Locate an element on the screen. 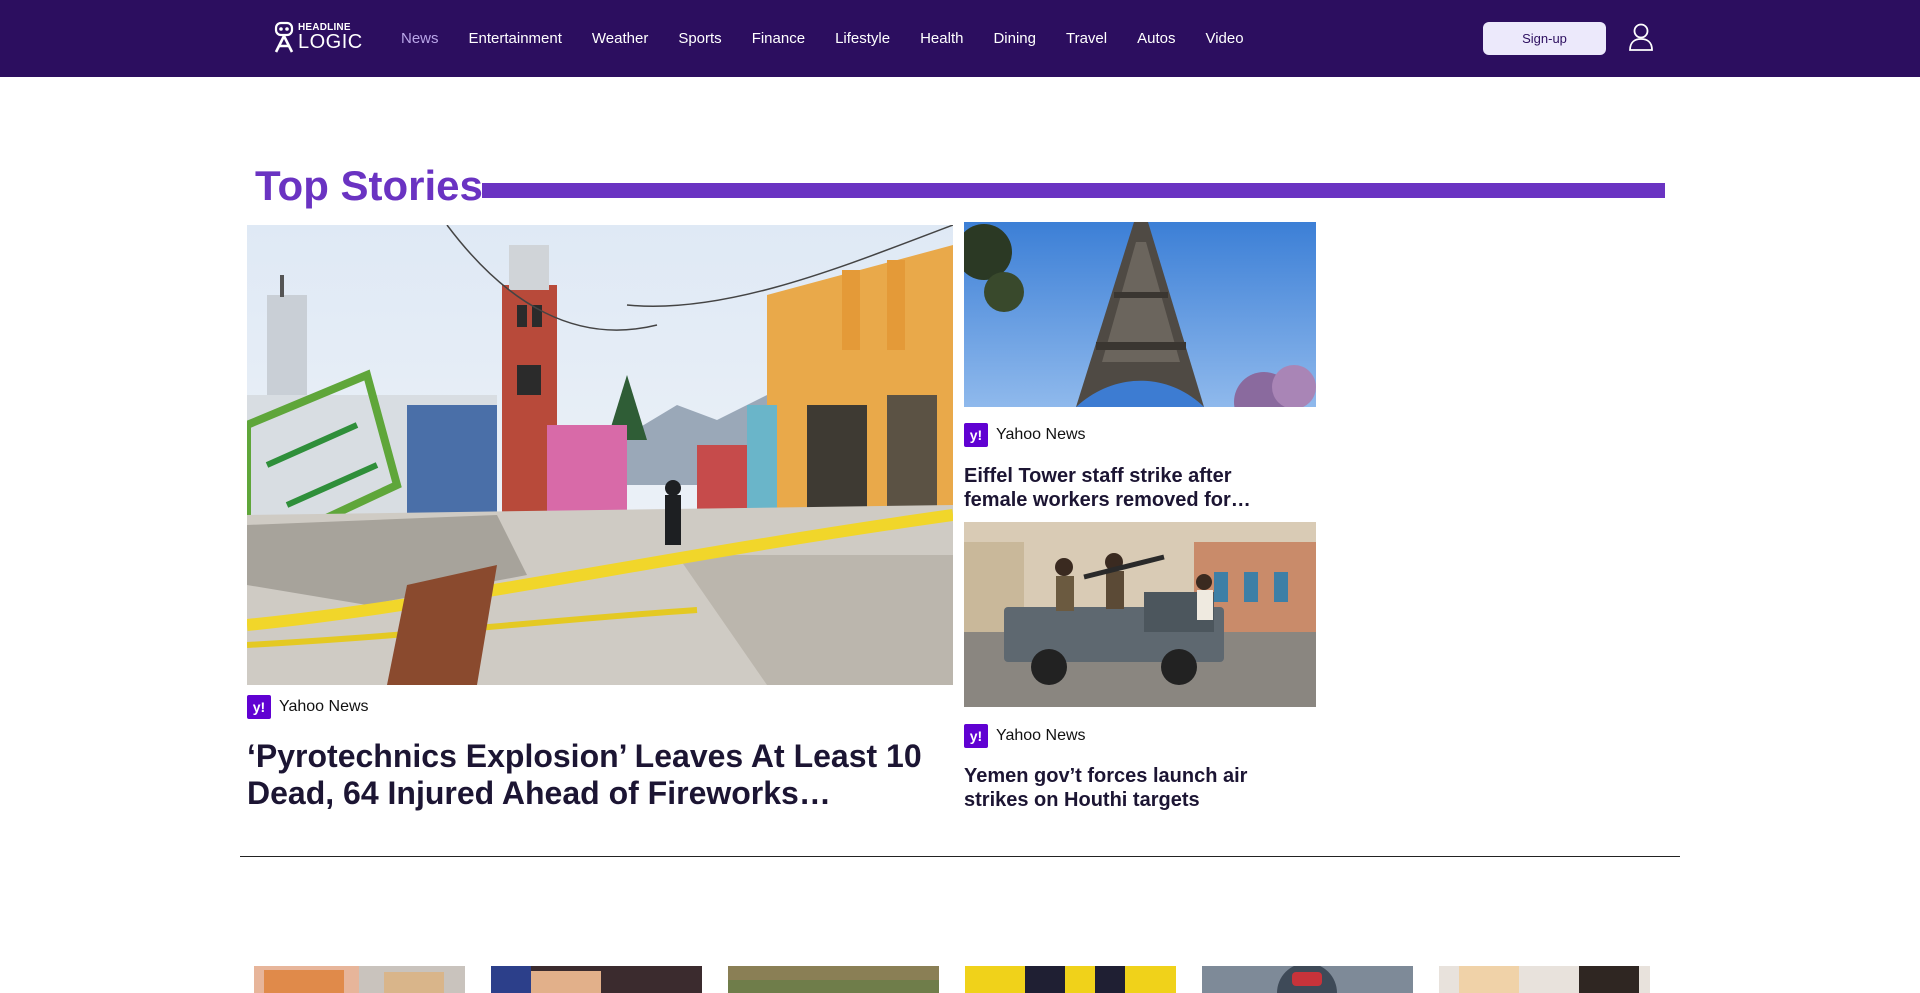 The width and height of the screenshot is (1920, 993). nav-weather: Weather is located at coordinates (620, 38).